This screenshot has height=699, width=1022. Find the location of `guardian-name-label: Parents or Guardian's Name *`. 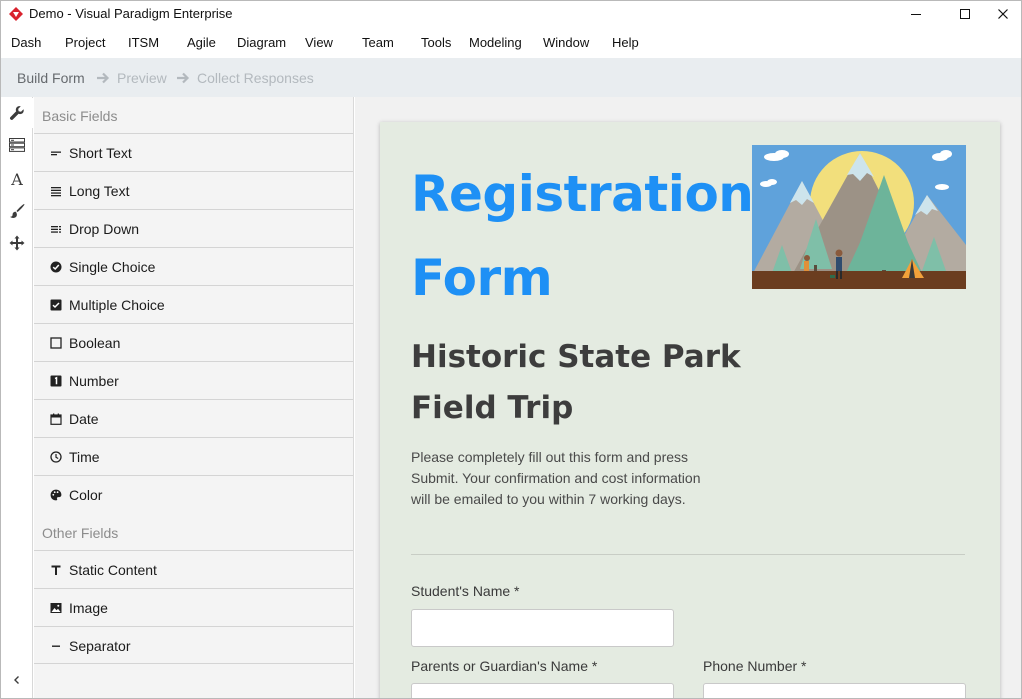

guardian-name-label: Parents or Guardian's Name * is located at coordinates (504, 666).